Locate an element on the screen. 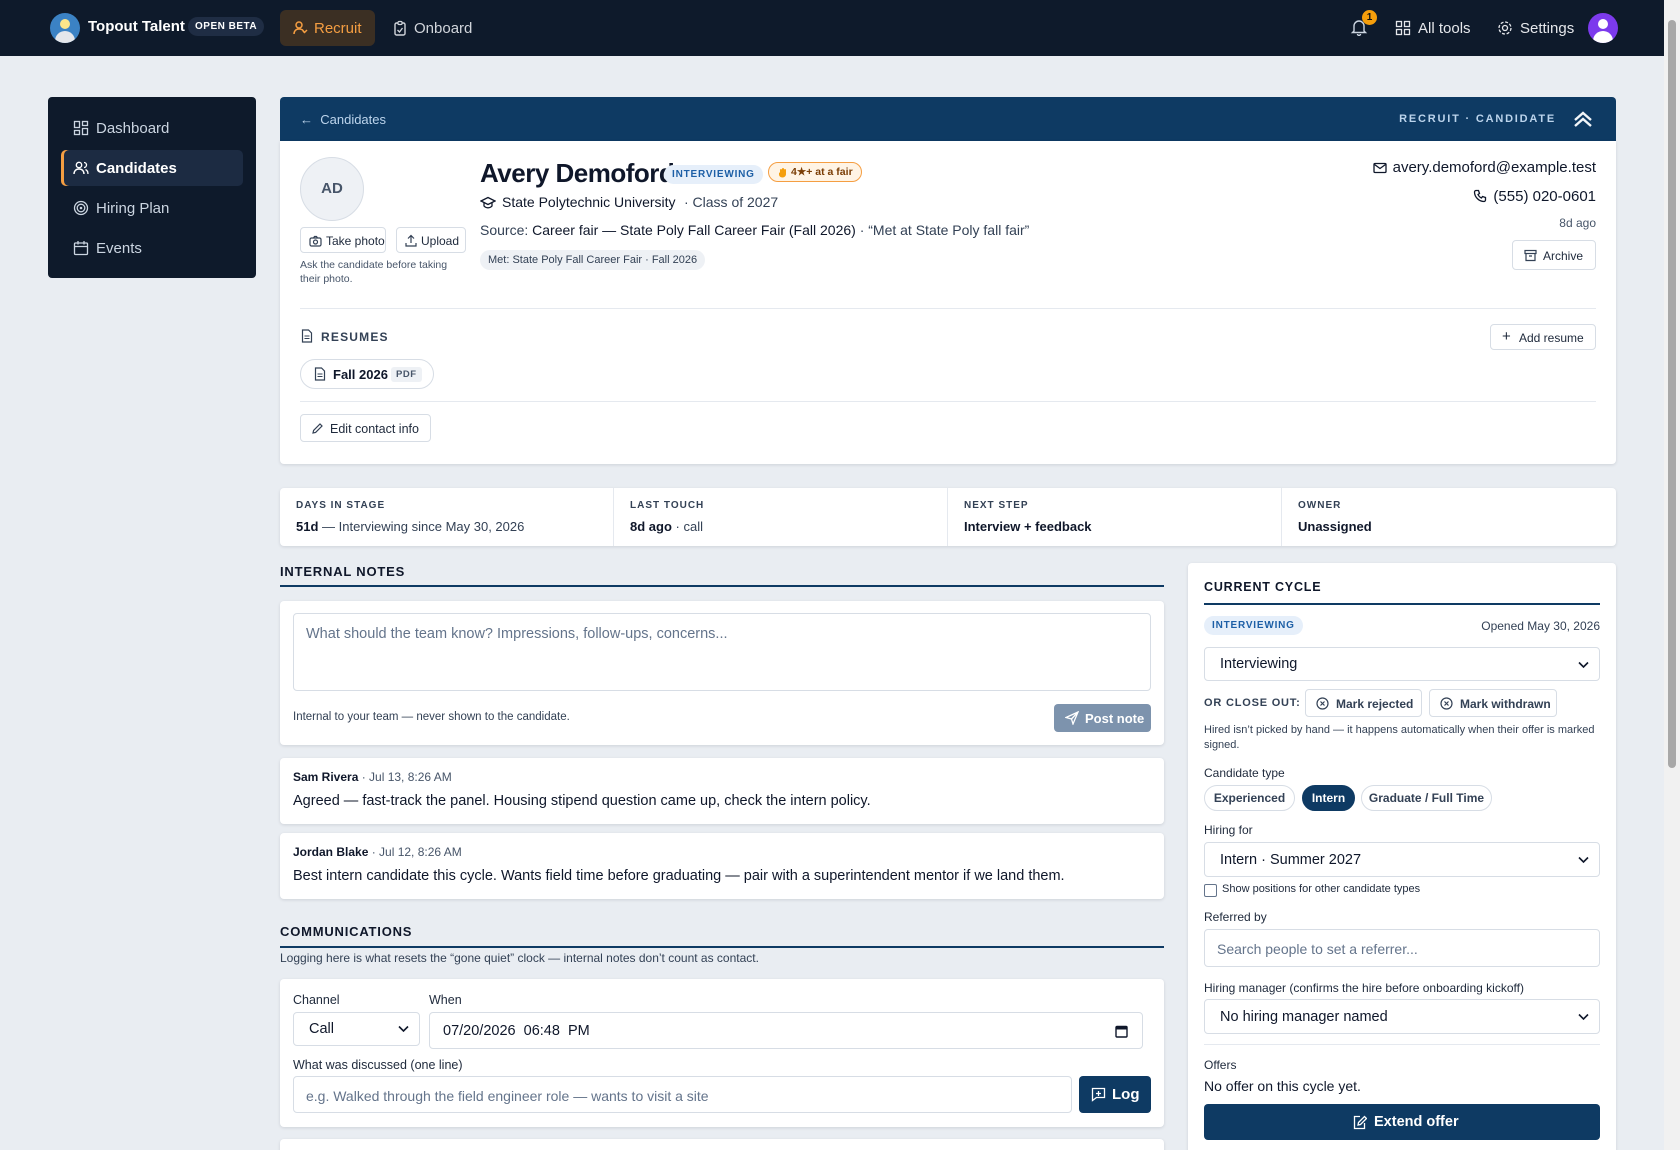 Image resolution: width=1680 pixels, height=1150 pixels. users-icon is located at coordinates (81, 168).